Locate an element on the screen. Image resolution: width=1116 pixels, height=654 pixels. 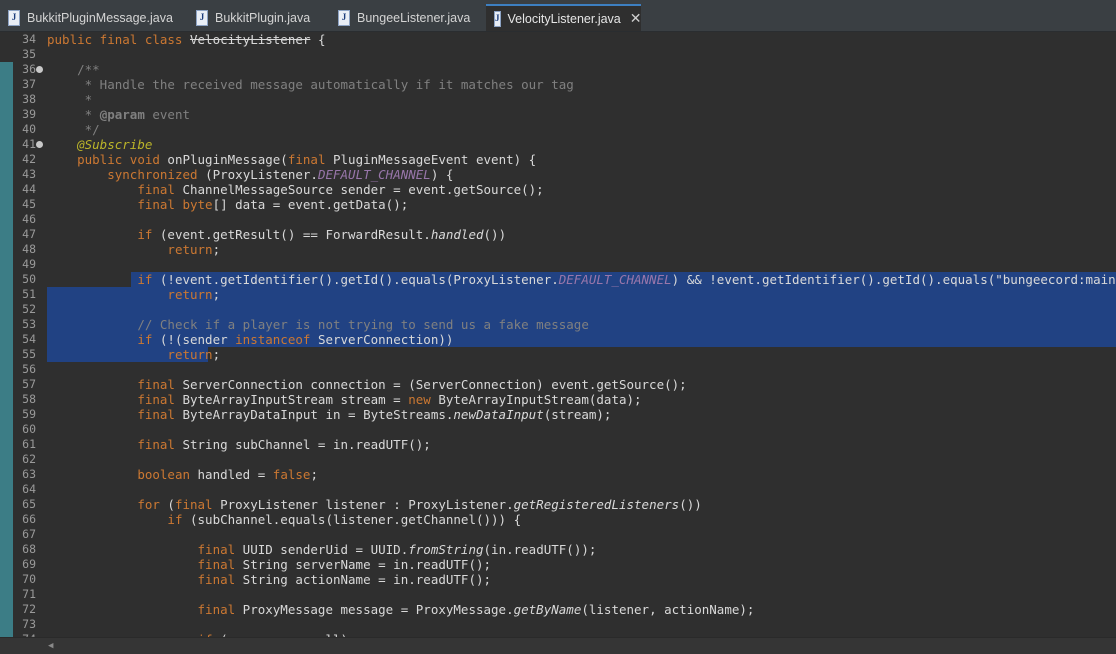
code-line: 34 public final class VelocityListener { is located at coordinates (558, 39).